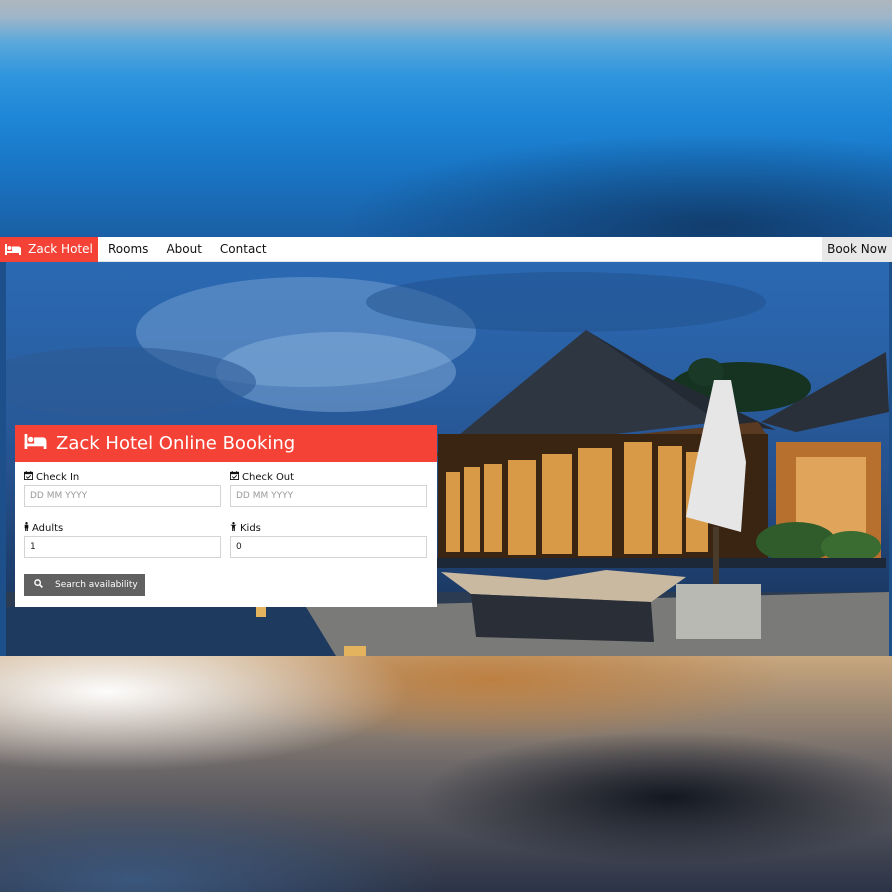  Describe the element at coordinates (60, 249) in the screenshot. I see `brand-label: Zack Hotel` at that location.